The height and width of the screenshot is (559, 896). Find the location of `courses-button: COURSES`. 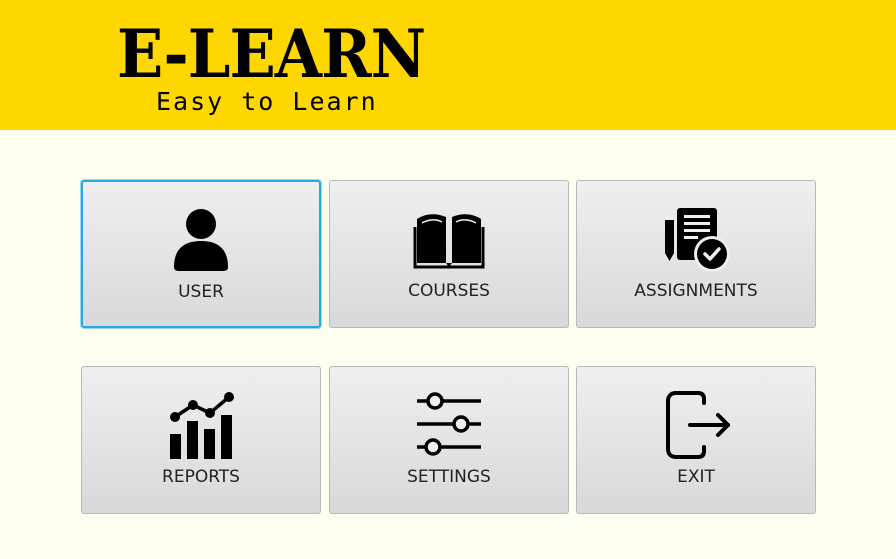

courses-button: COURSES is located at coordinates (449, 254).